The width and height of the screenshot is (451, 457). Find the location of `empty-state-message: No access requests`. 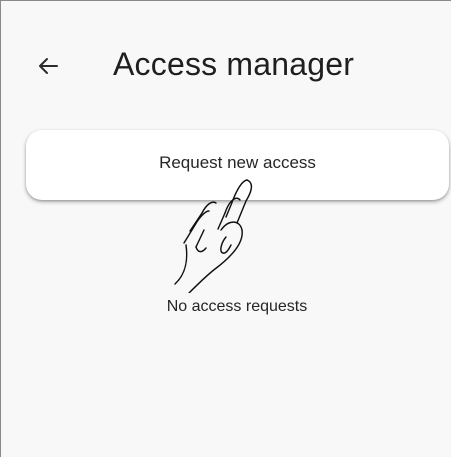

empty-state-message: No access requests is located at coordinates (237, 306).